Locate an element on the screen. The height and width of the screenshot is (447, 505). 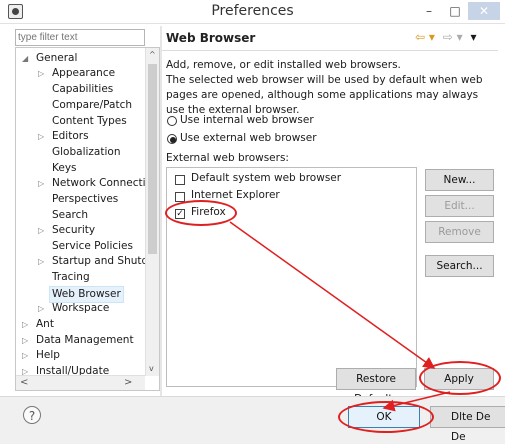
maximize-button: □ is located at coordinates (455, 11).